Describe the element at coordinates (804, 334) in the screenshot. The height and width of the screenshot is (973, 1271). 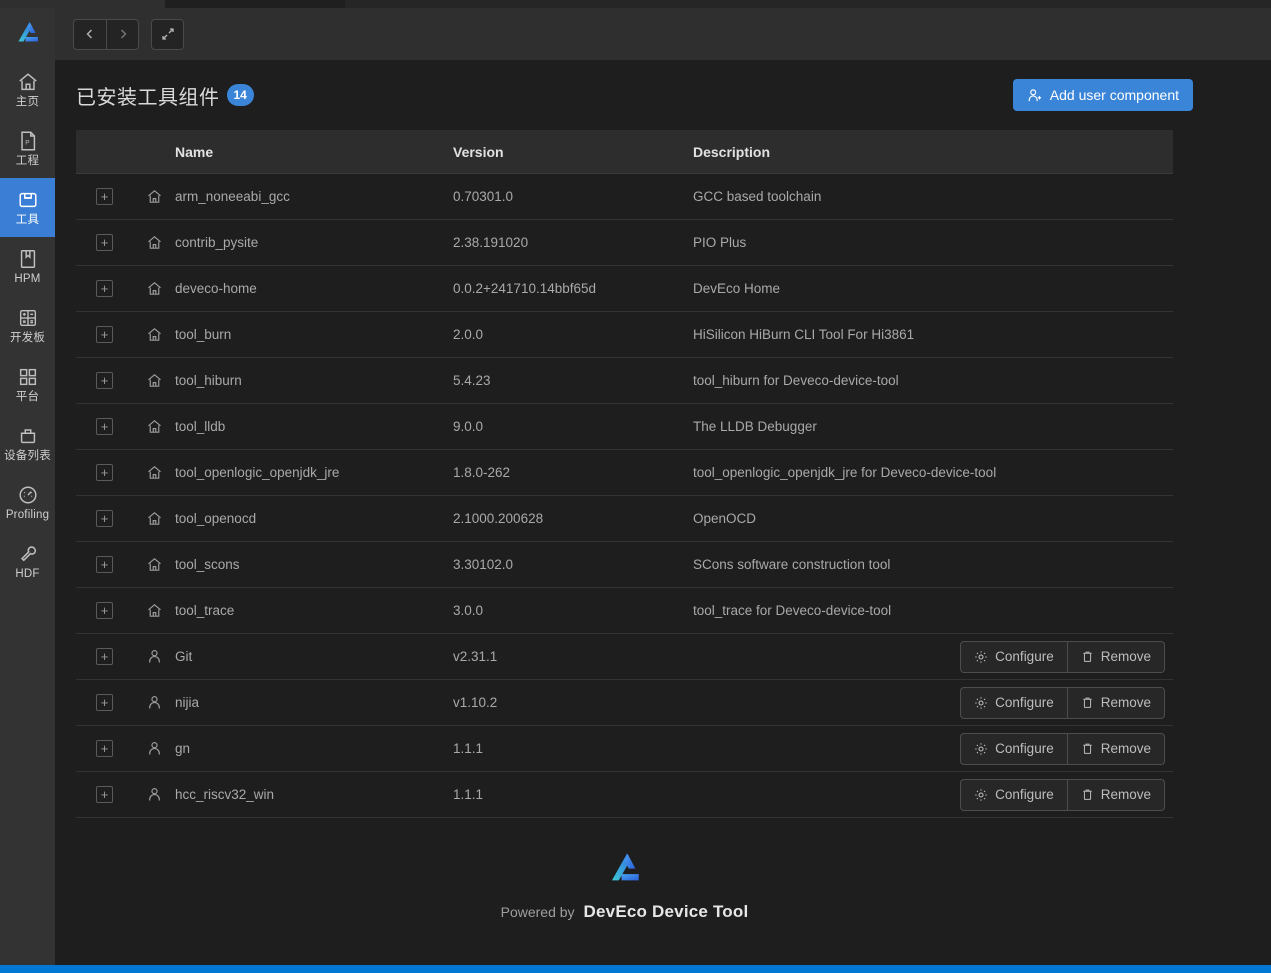
I see `row-description: HiSilicon HiBurn CLI Tool For Hi3861` at that location.